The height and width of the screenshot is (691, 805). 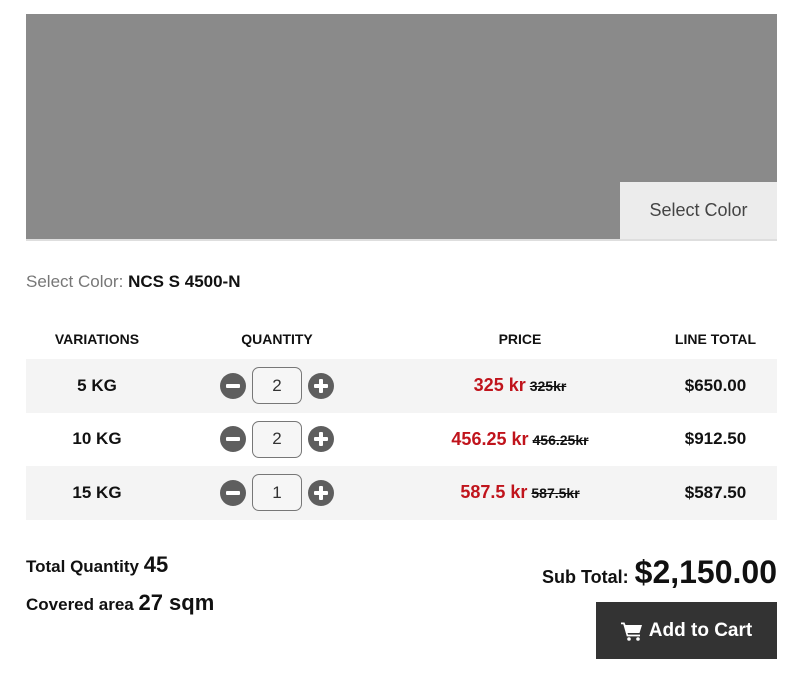 What do you see at coordinates (700, 630) in the screenshot?
I see `add-to-cart-label: Add to Cart` at bounding box center [700, 630].